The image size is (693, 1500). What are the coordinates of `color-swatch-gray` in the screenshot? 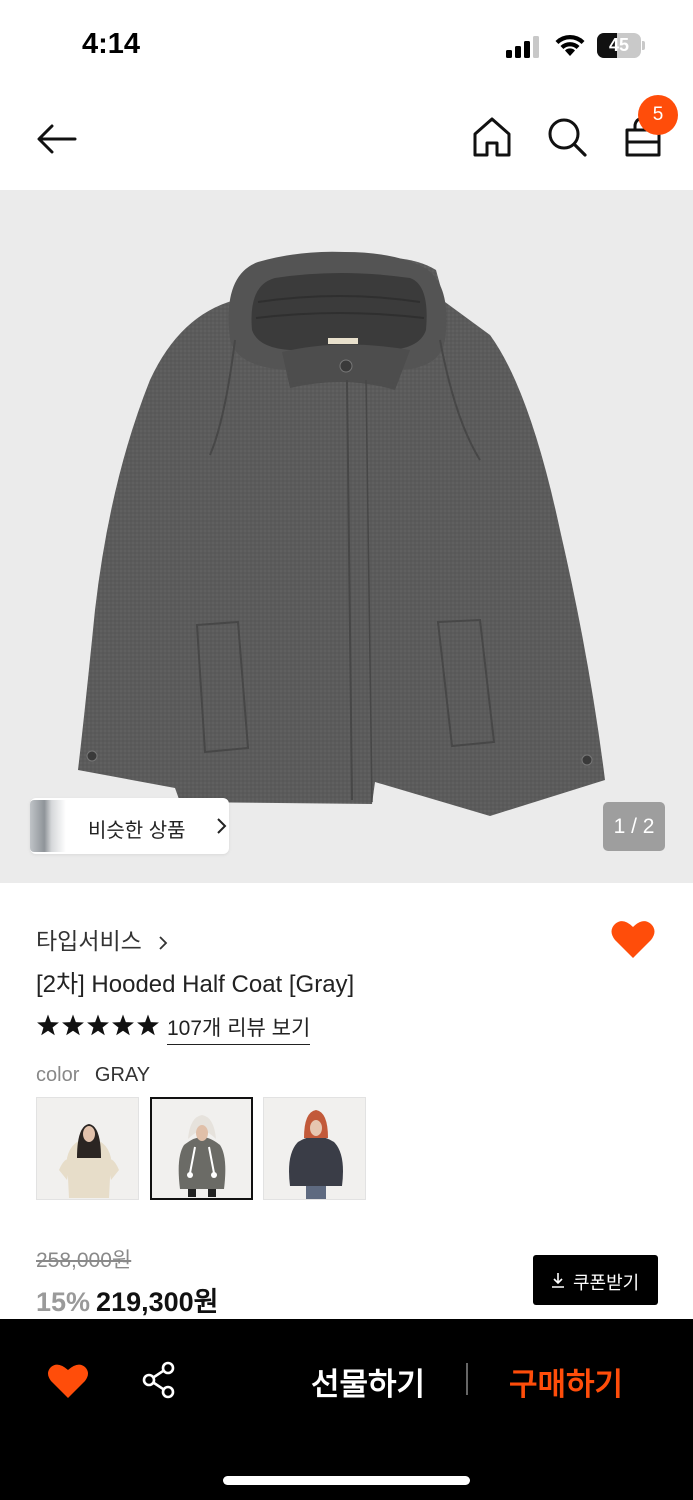 It's located at (201, 1148).